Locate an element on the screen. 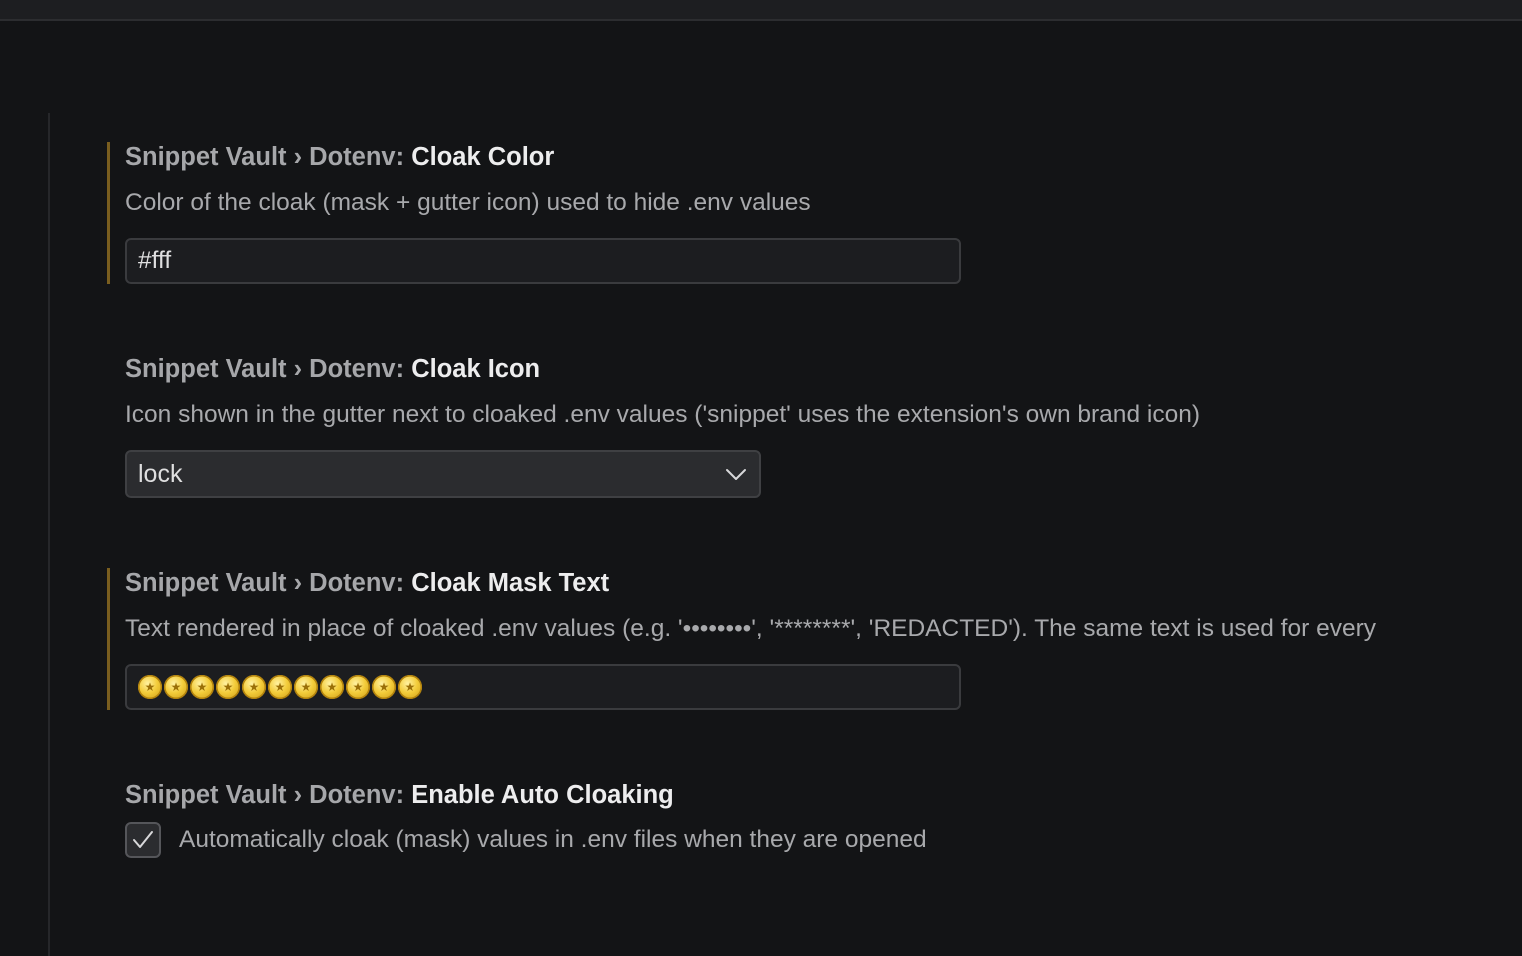  cloak-icon-selected-value: lock is located at coordinates (160, 473).